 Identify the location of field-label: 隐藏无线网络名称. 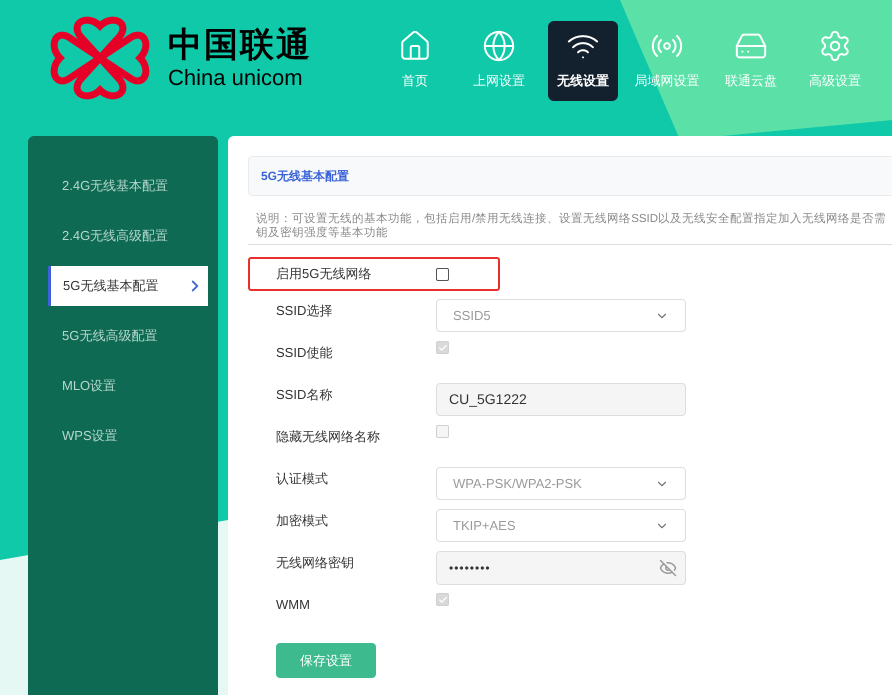
(328, 437).